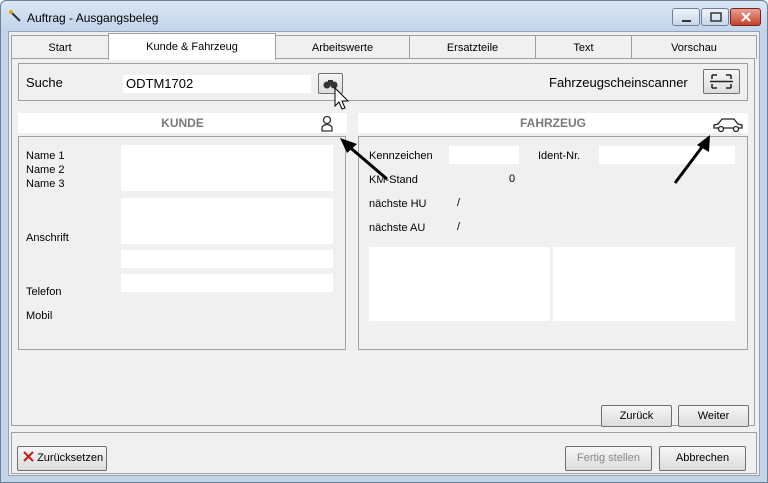 The width and height of the screenshot is (768, 483). I want to click on mouse-cursor-icon, so click(342, 98).